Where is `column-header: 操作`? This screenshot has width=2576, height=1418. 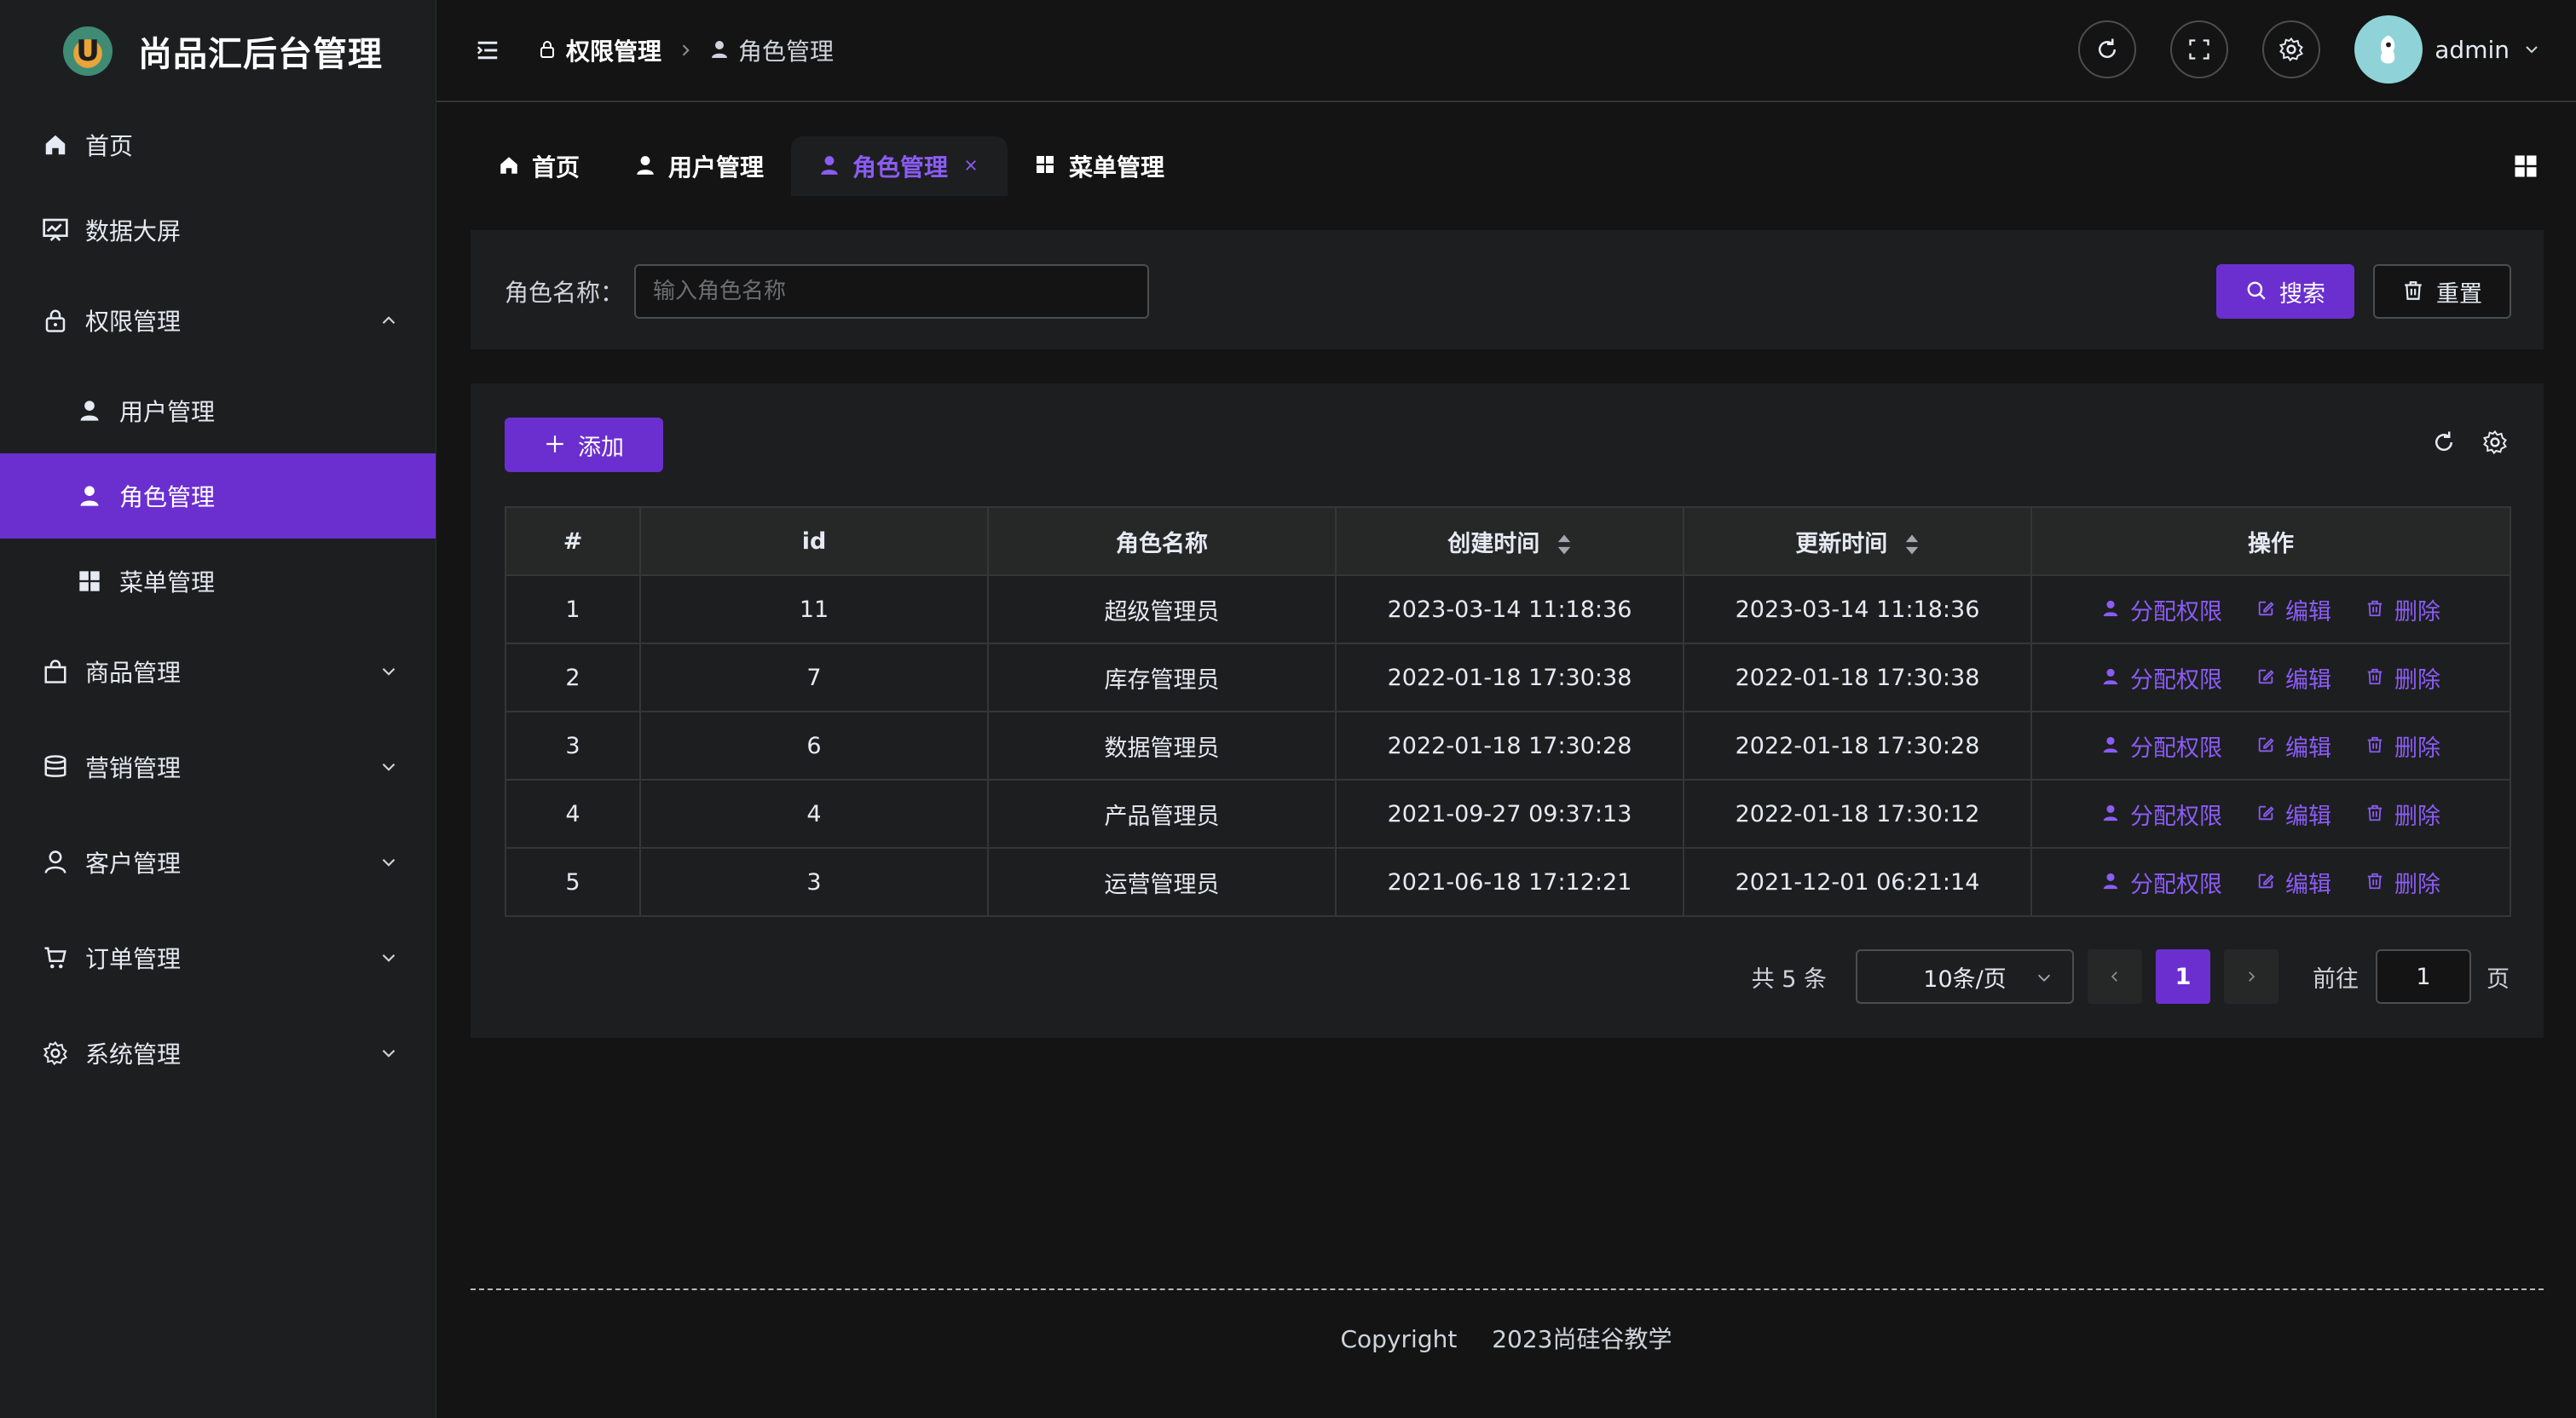 column-header: 操作 is located at coordinates (2270, 541).